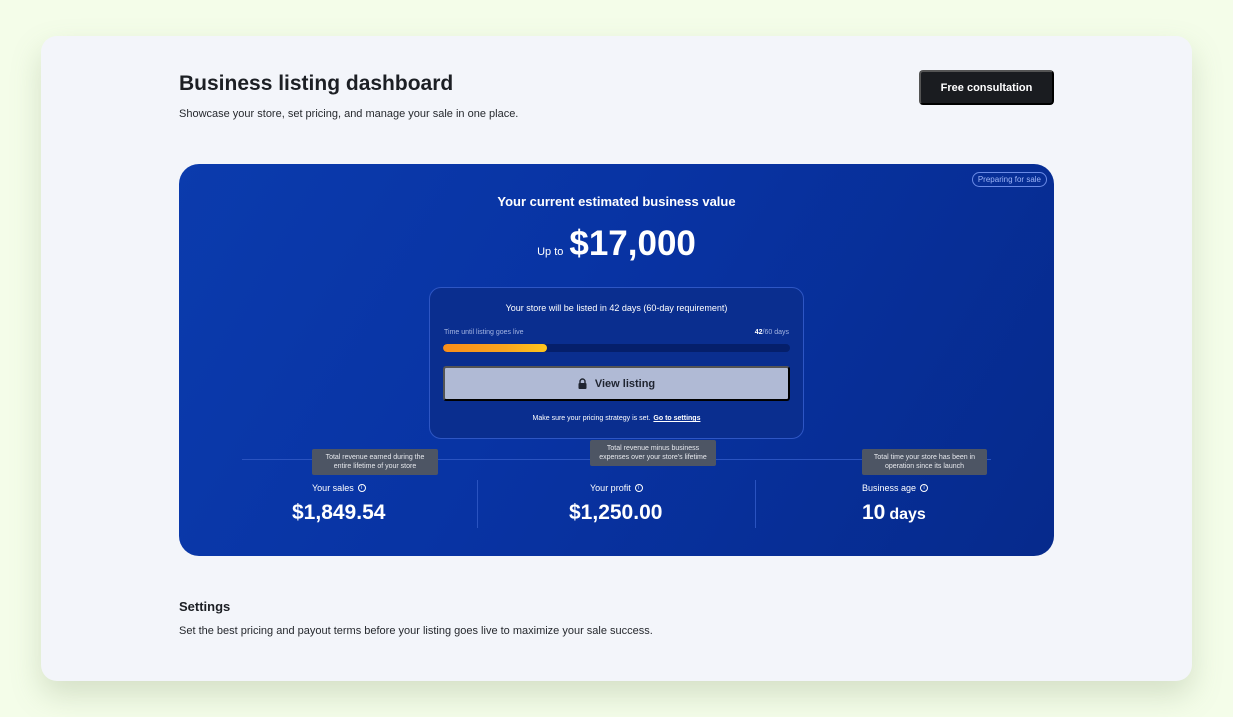 The width and height of the screenshot is (1233, 717). What do you see at coordinates (616, 201) in the screenshot?
I see `value-heading: Your current estimated business value` at bounding box center [616, 201].